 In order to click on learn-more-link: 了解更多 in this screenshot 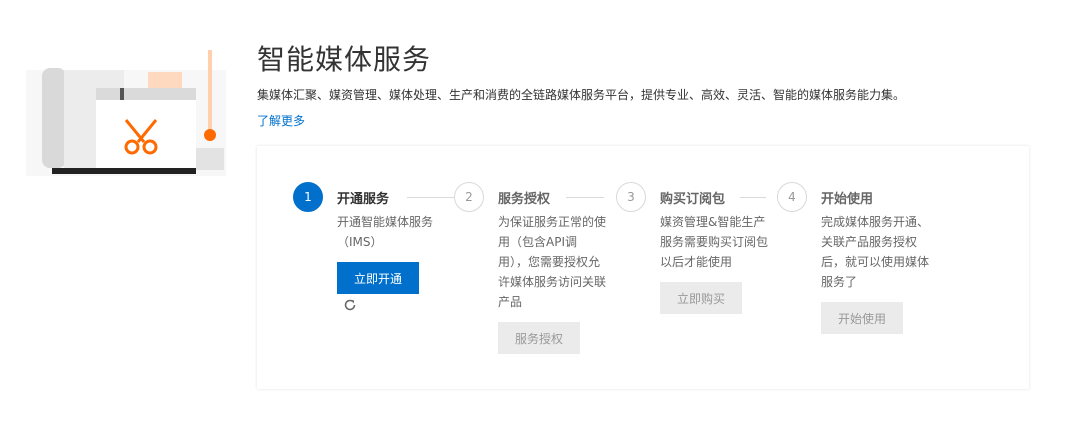, I will do `click(281, 120)`.